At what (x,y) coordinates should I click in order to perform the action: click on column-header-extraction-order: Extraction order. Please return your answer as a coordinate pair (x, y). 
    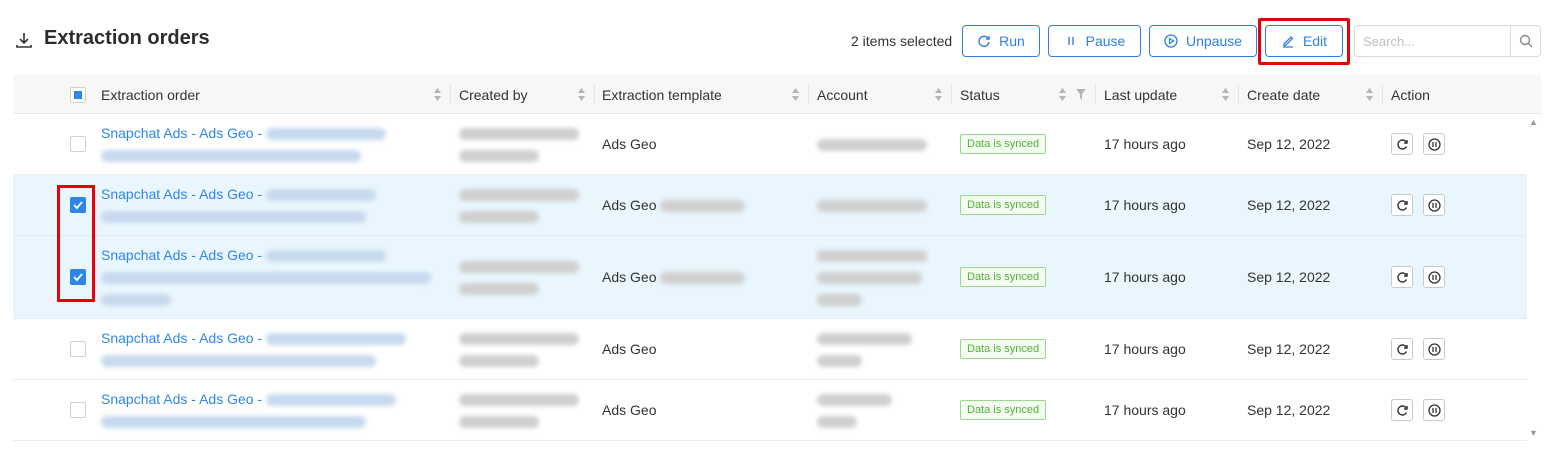
    Looking at the image, I should click on (150, 94).